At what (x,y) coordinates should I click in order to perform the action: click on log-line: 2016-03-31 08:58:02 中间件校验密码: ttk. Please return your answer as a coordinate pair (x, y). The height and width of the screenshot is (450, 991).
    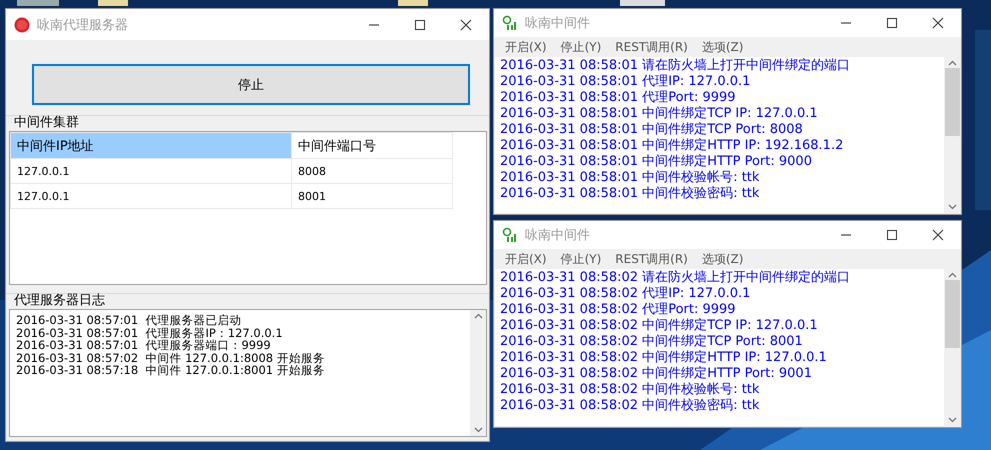
    Looking at the image, I should click on (630, 405).